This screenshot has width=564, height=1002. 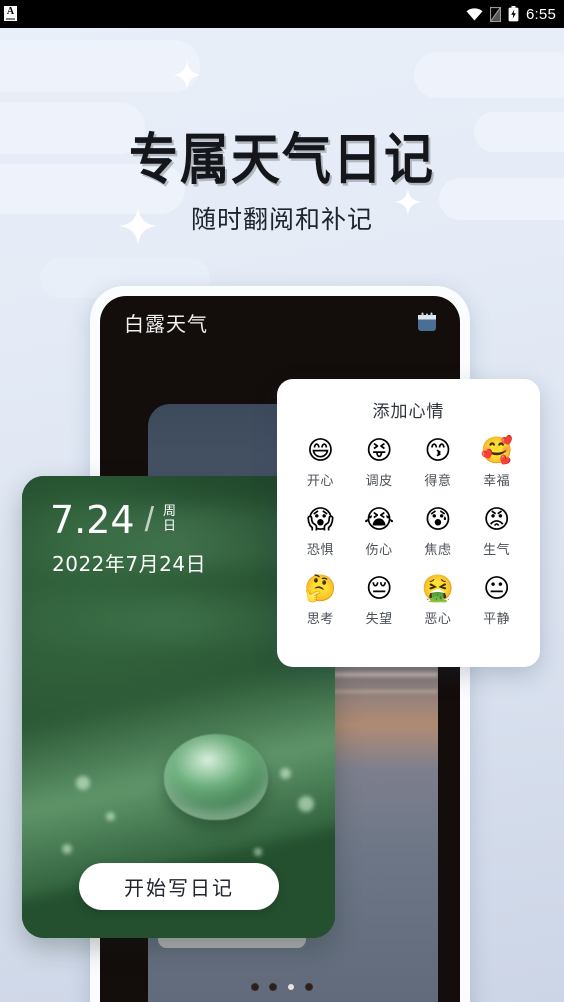 I want to click on mood-item-调皮: 😝 调皮, so click(x=379, y=462).